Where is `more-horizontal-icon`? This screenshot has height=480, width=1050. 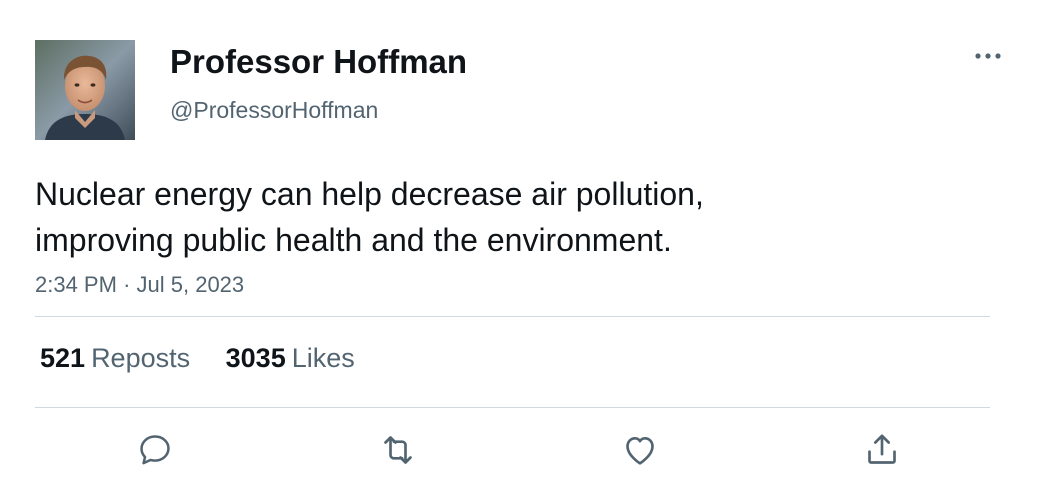
more-horizontal-icon is located at coordinates (988, 56).